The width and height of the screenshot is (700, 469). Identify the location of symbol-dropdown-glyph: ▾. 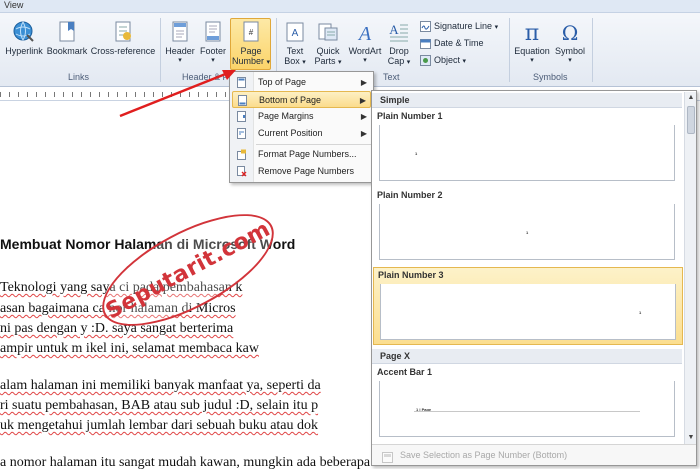
(570, 60).